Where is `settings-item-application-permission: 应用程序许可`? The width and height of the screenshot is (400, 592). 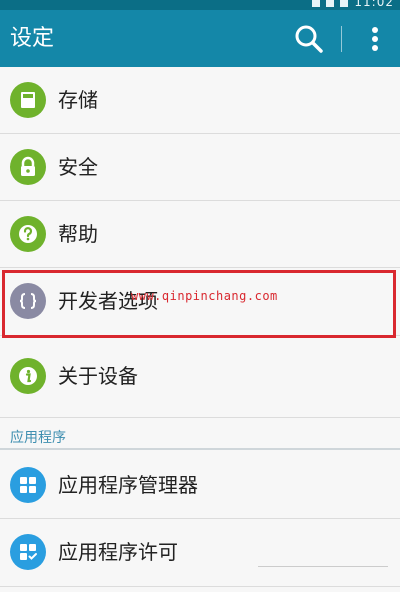
settings-item-application-permission: 应用程序许可 is located at coordinates (200, 553).